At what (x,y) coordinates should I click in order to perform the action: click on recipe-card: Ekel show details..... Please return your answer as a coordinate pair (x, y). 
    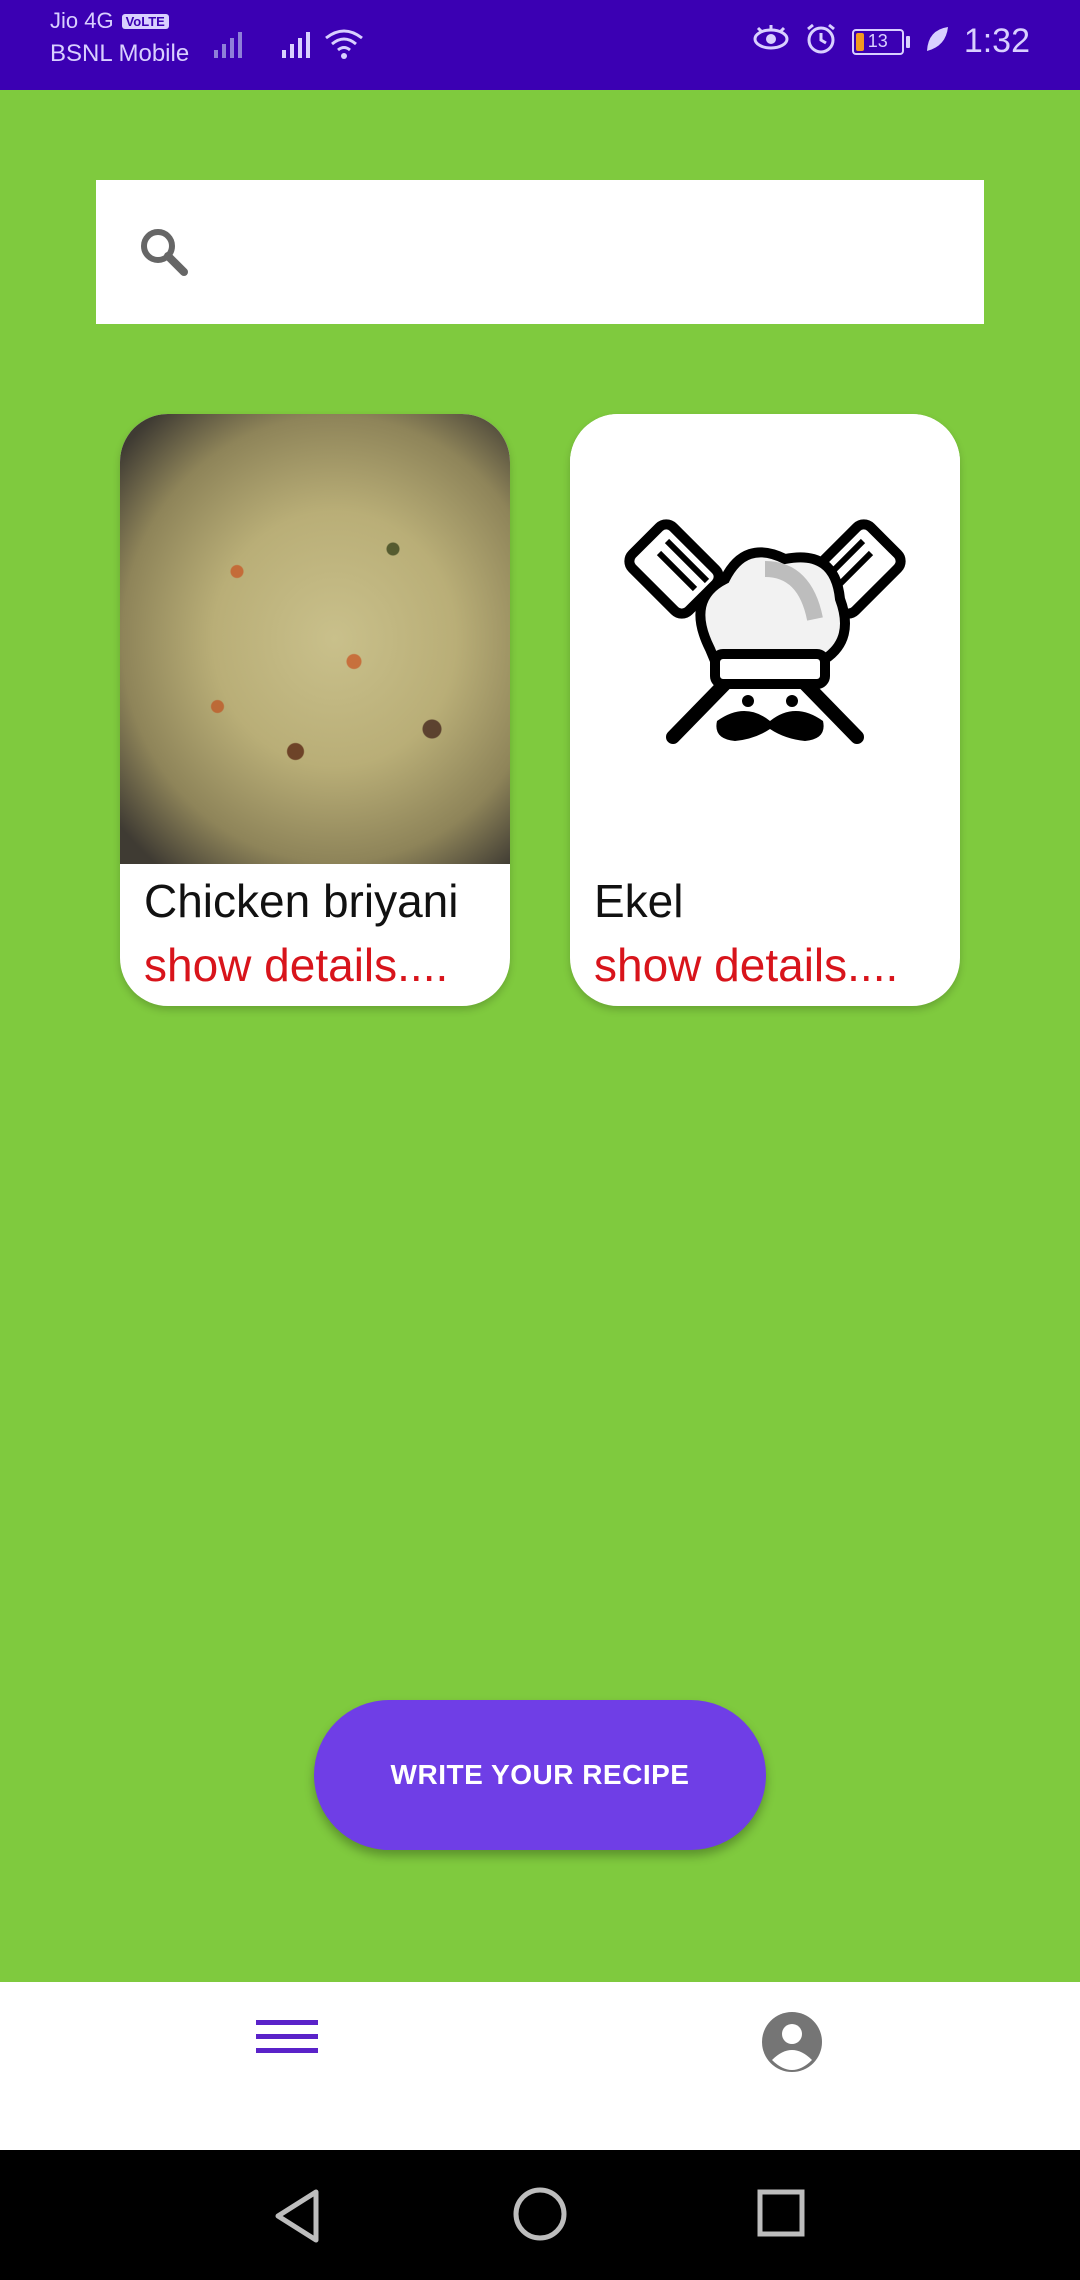
    Looking at the image, I should click on (765, 710).